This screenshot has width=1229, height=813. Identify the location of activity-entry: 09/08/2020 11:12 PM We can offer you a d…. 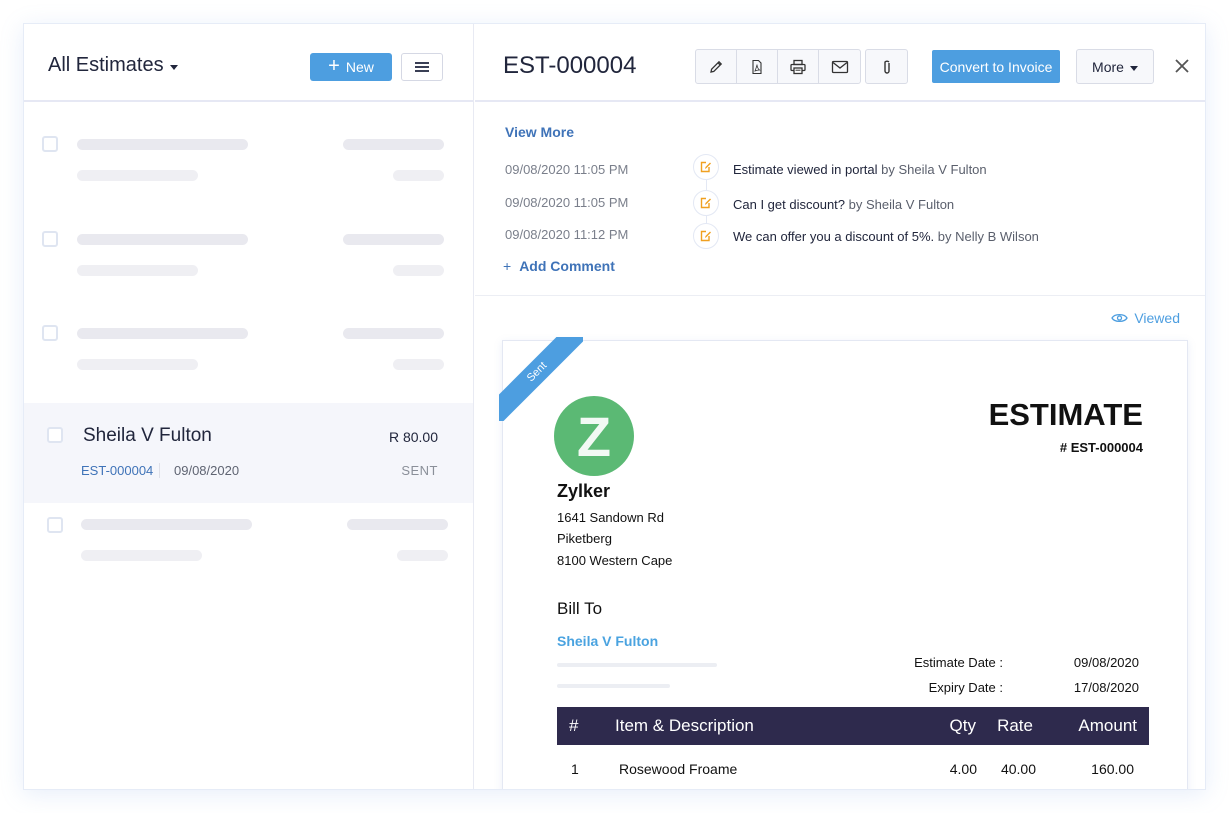
(855, 240).